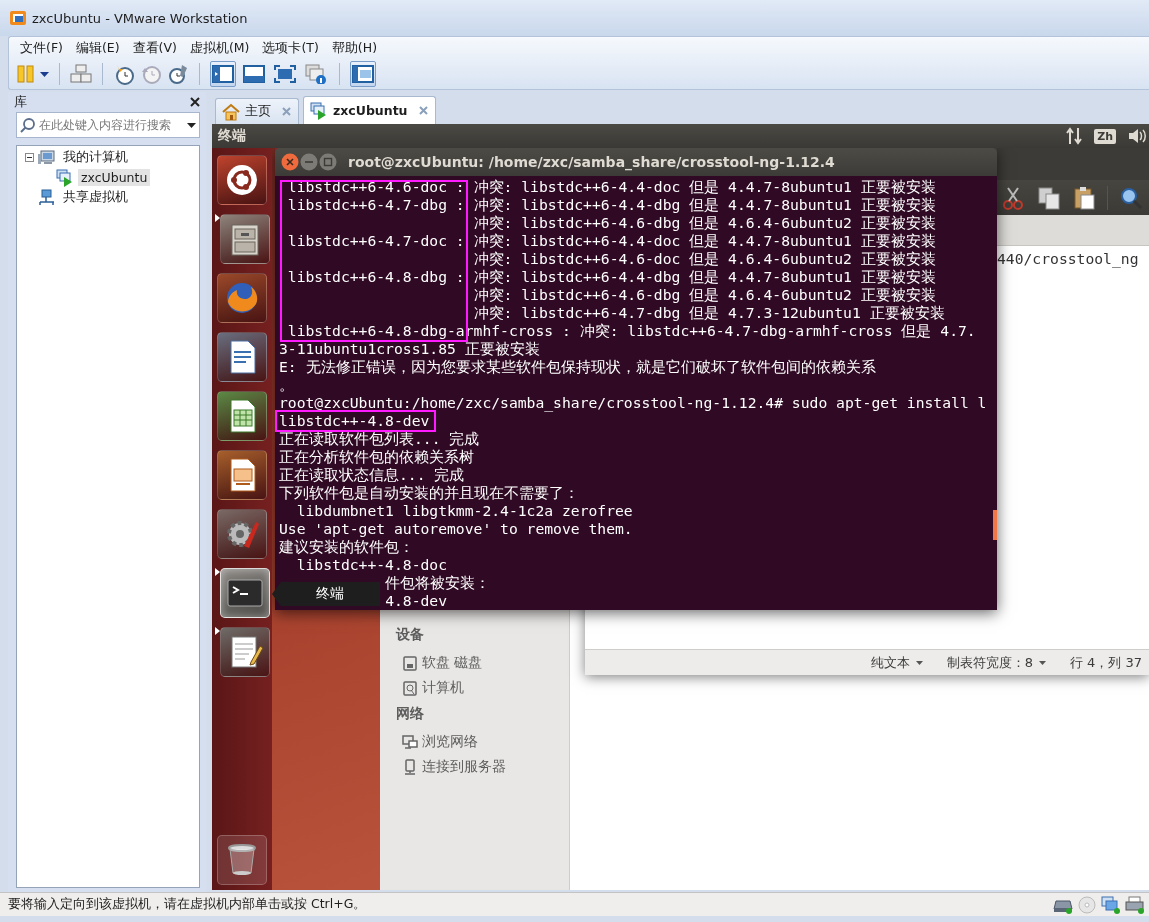  I want to click on panel-title: 库, so click(20, 102).